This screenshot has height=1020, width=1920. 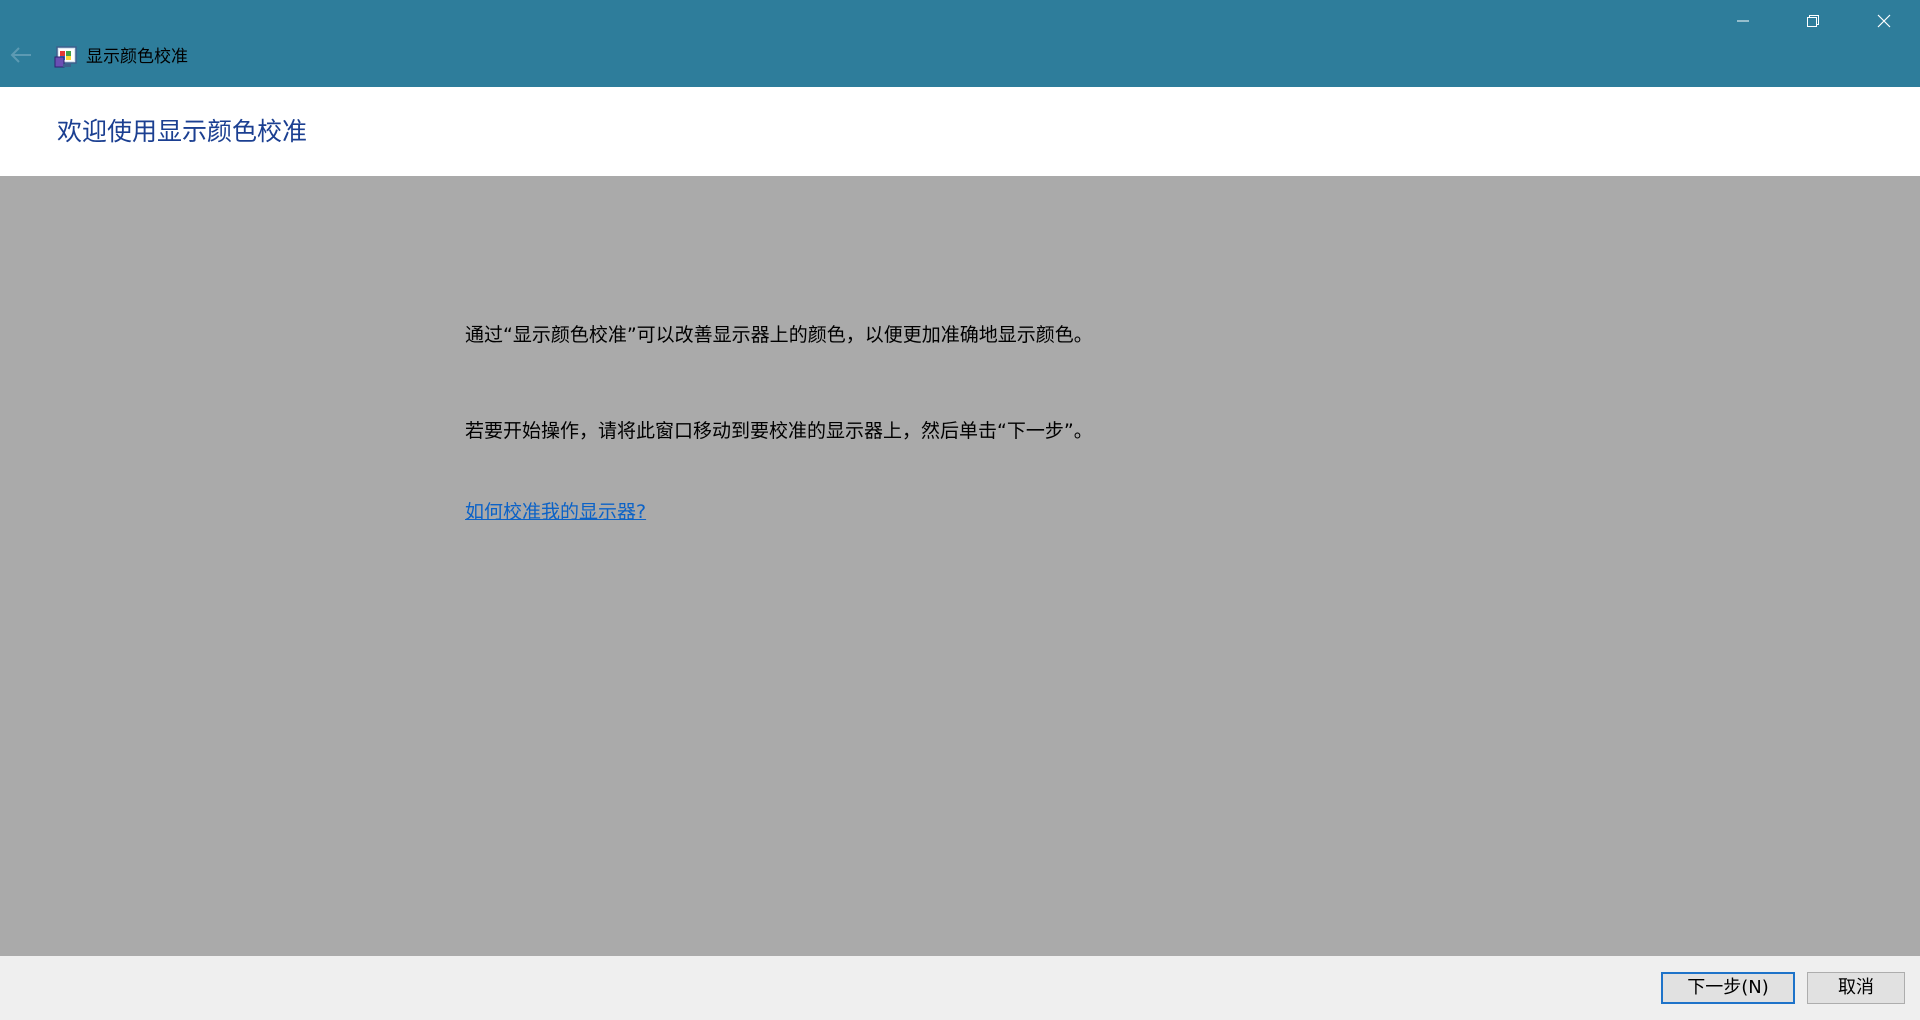 I want to click on back-button, so click(x=21, y=57).